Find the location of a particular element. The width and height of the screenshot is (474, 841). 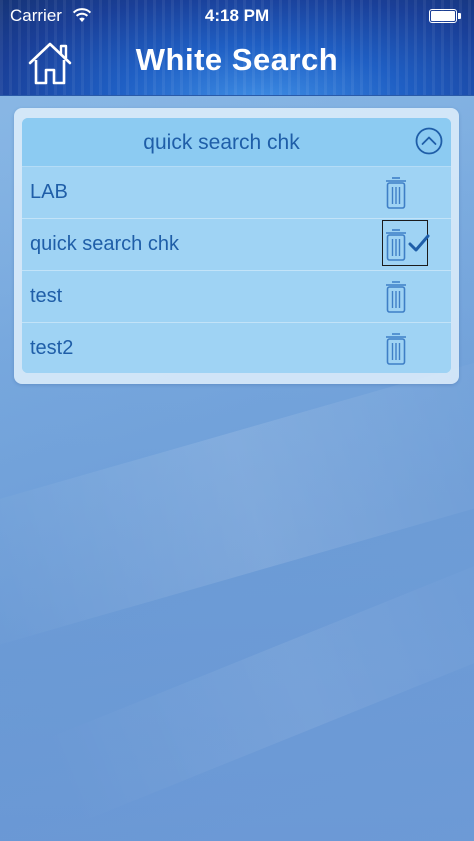

checkmark-icon is located at coordinates (419, 243).